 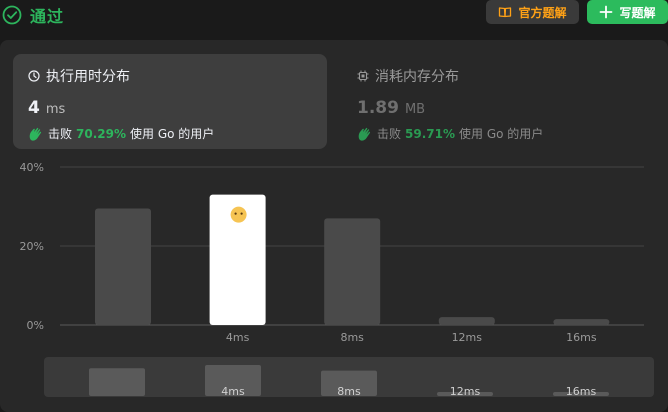 I want to click on user-avatar-icon, so click(x=238, y=214).